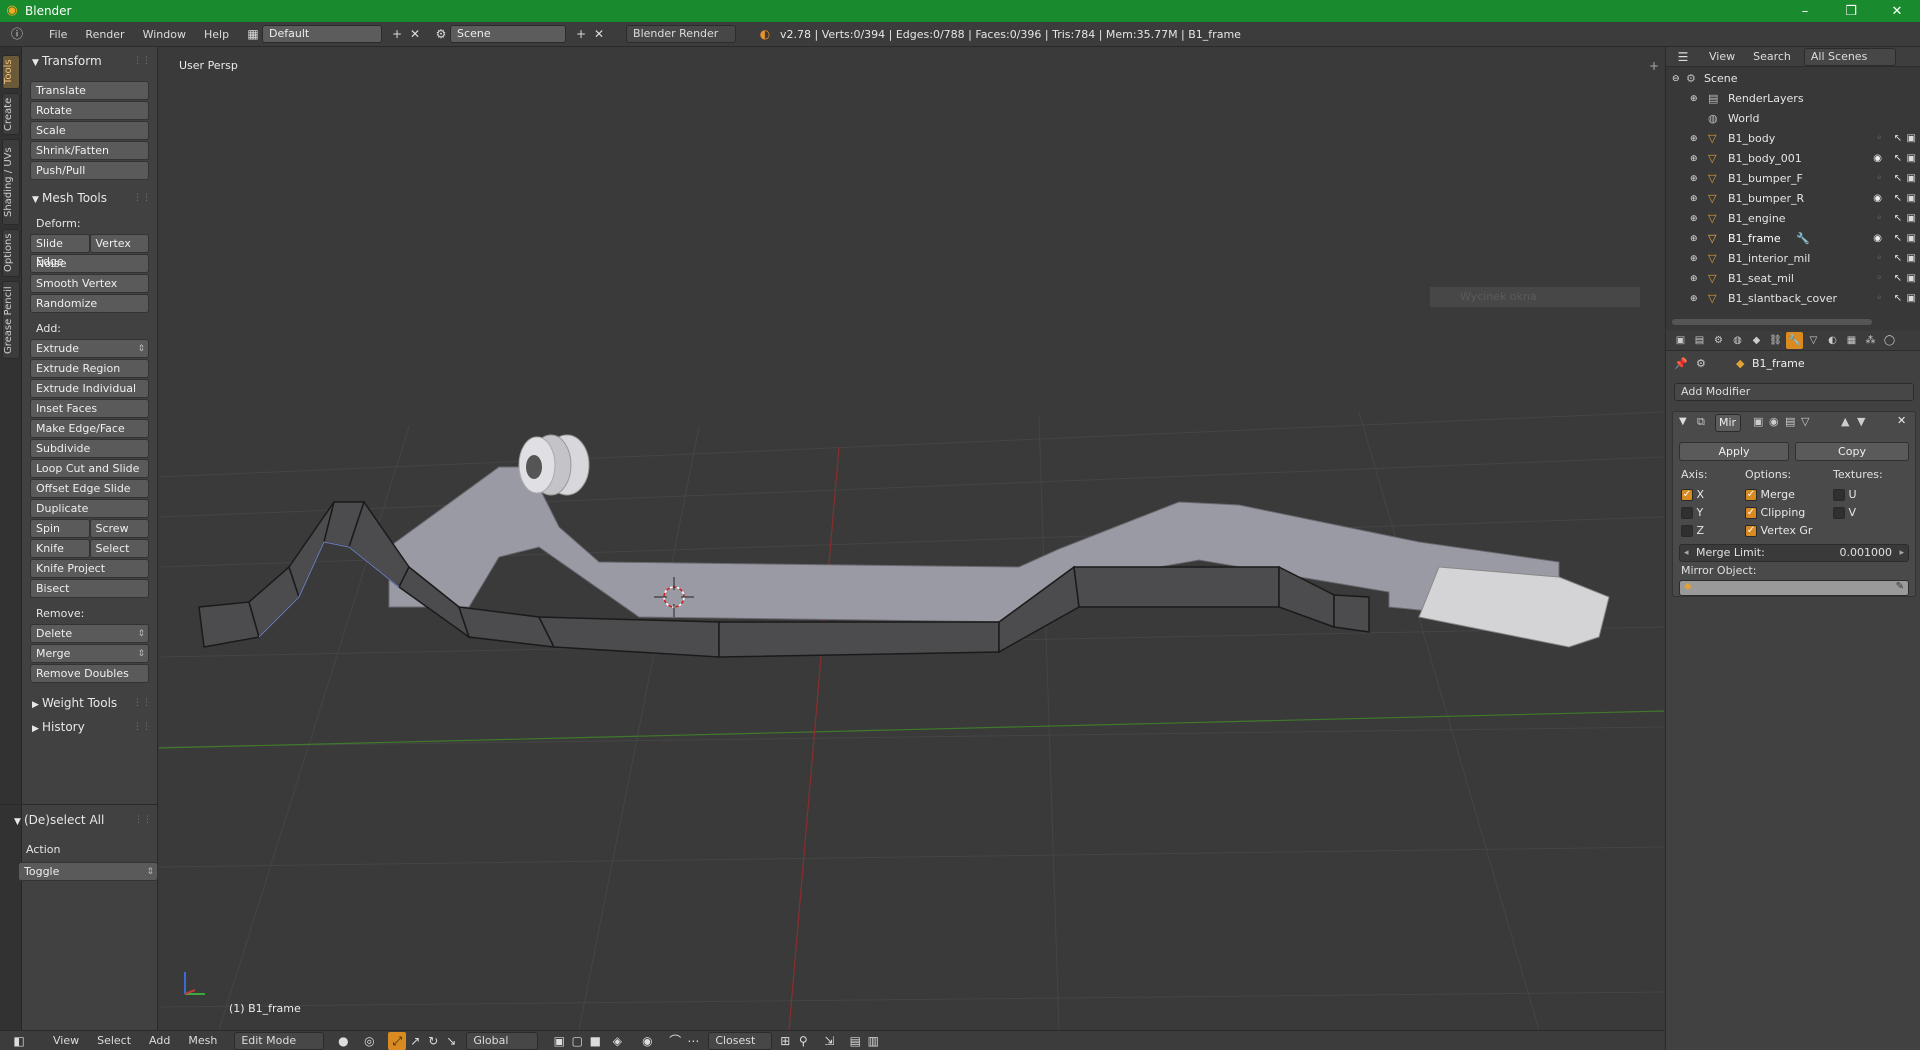 This screenshot has width=1920, height=1050. What do you see at coordinates (1793, 279) in the screenshot?
I see `outliner-row-b1-seat-mil: ⊕ ▽ B1_seat_mil ◦ ↖ ▣` at bounding box center [1793, 279].